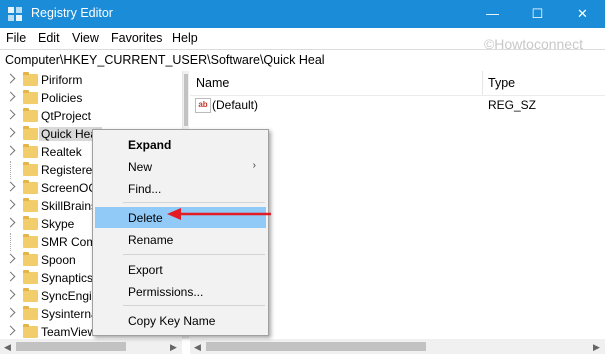 The height and width of the screenshot is (354, 605). I want to click on column-header-name: Name, so click(212, 83).